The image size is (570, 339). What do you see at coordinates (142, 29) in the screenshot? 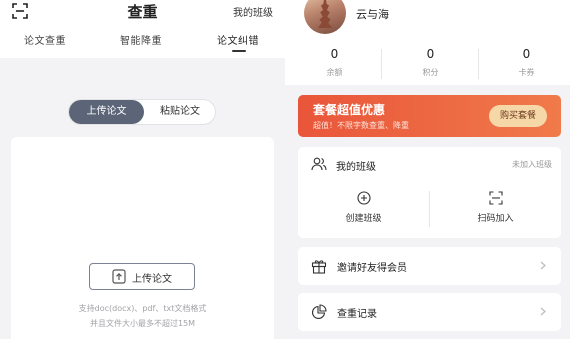
I see `check-header: 查重 我的班级 论文查重 智能降重 论文纠错` at bounding box center [142, 29].